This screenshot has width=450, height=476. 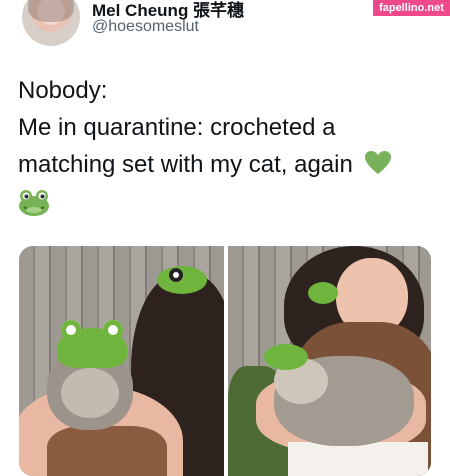 I want to click on tweet-line-3: matching set with my cat, again, so click(x=228, y=164).